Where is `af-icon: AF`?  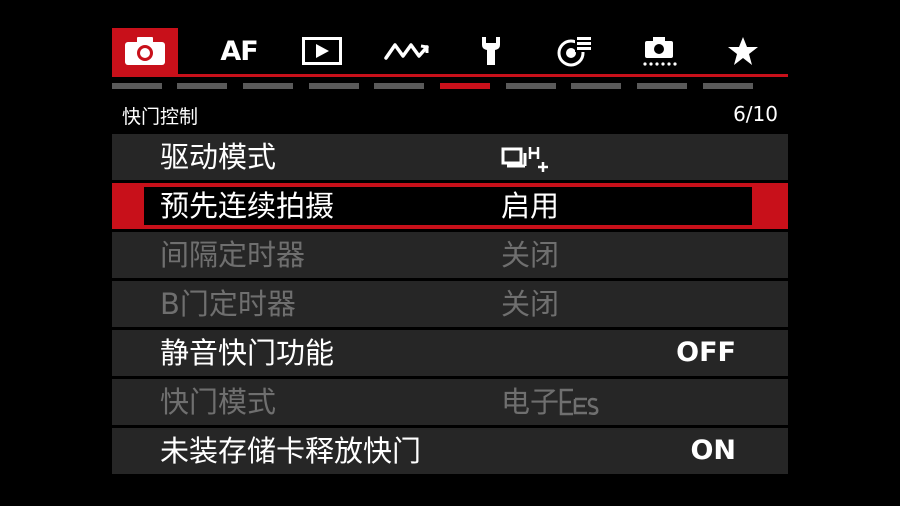 af-icon: AF is located at coordinates (239, 51).